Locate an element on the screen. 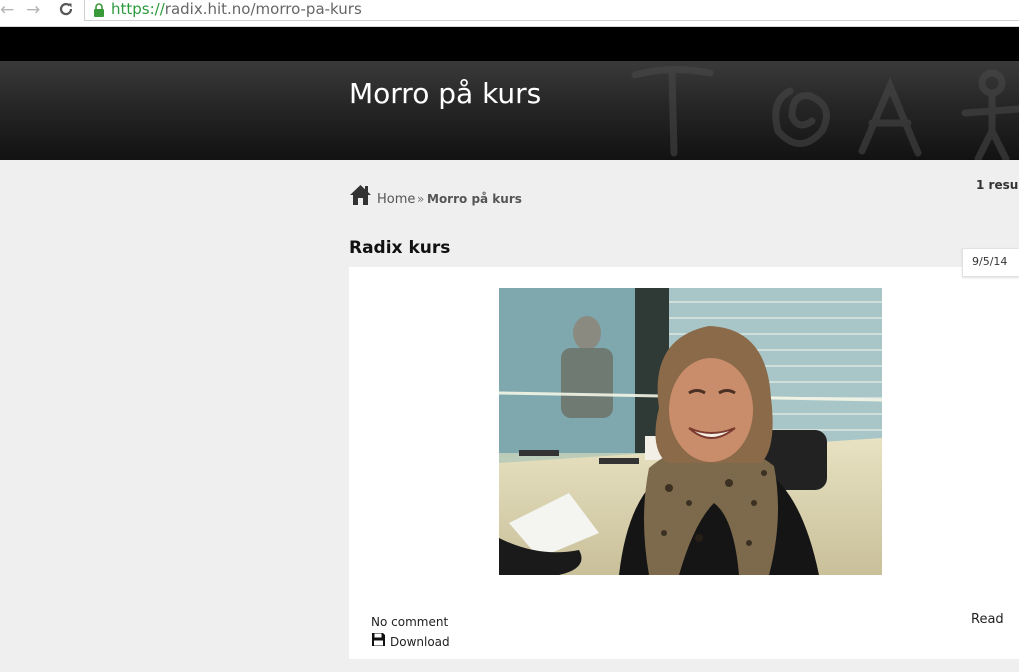 The height and width of the screenshot is (672, 1019). post-date: 9/5/14 is located at coordinates (990, 261).